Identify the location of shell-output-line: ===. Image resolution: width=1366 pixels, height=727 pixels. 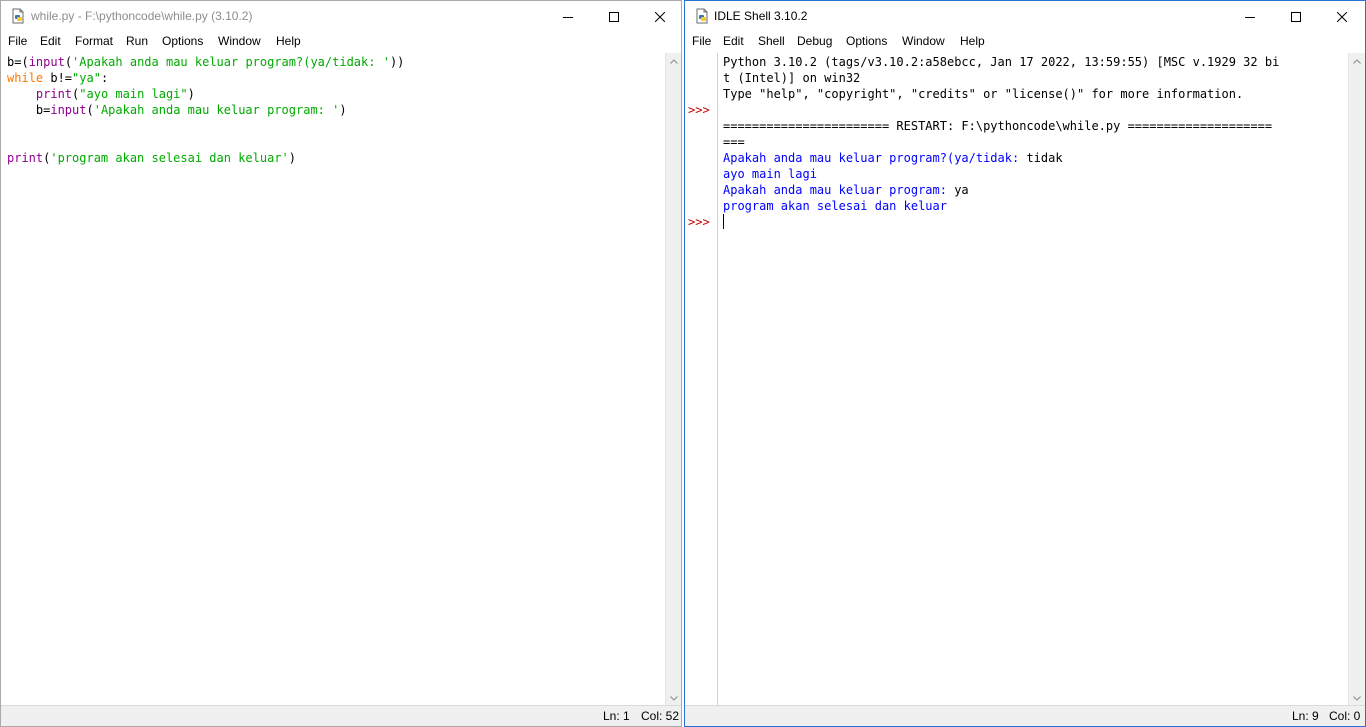
(734, 142).